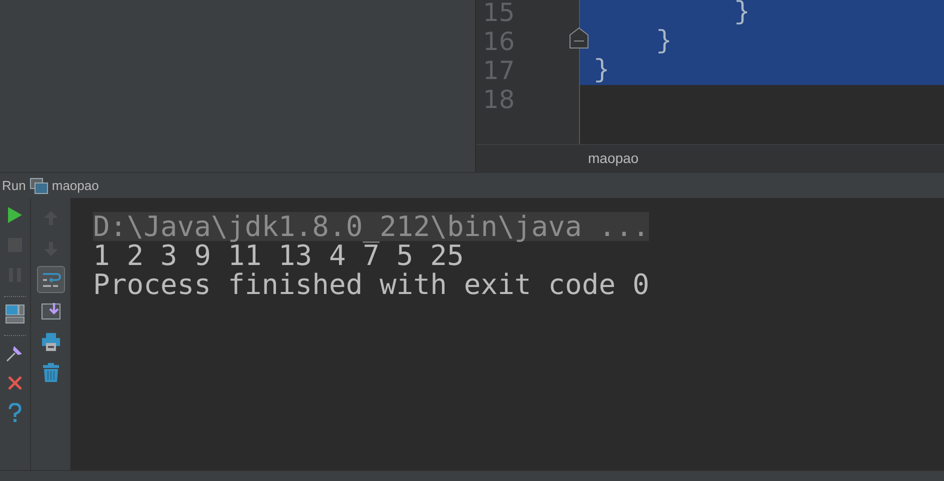 Image resolution: width=944 pixels, height=481 pixels. Describe the element at coordinates (14, 185) in the screenshot. I see `panel-title: Run` at that location.